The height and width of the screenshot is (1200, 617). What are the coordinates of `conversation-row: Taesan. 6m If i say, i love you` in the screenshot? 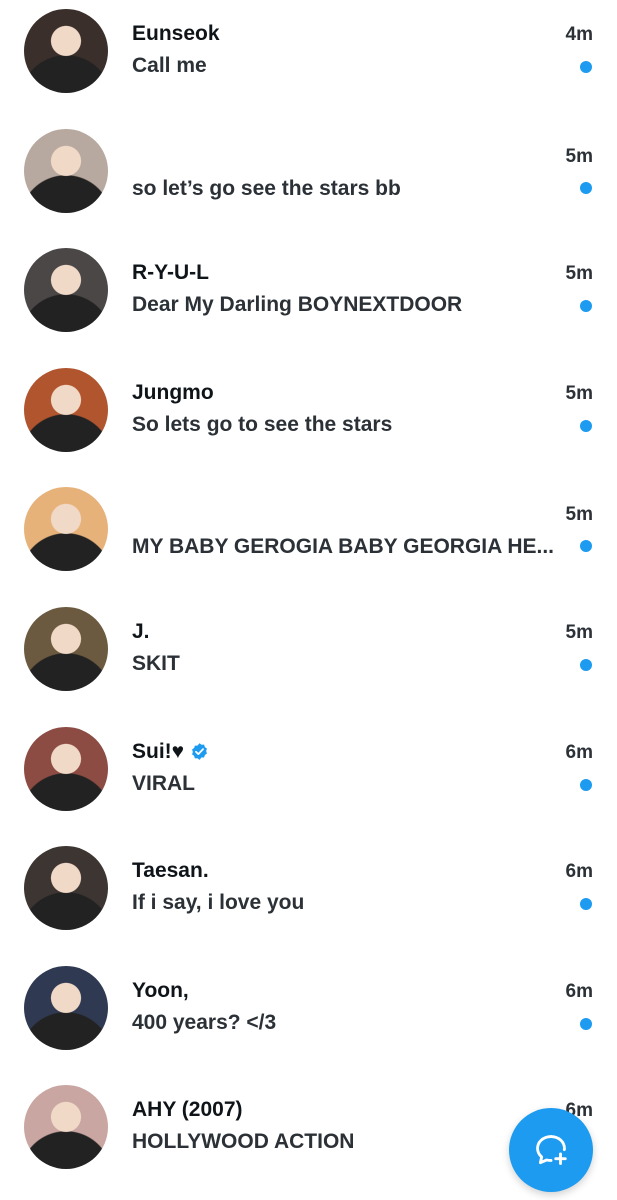 It's located at (308, 897).